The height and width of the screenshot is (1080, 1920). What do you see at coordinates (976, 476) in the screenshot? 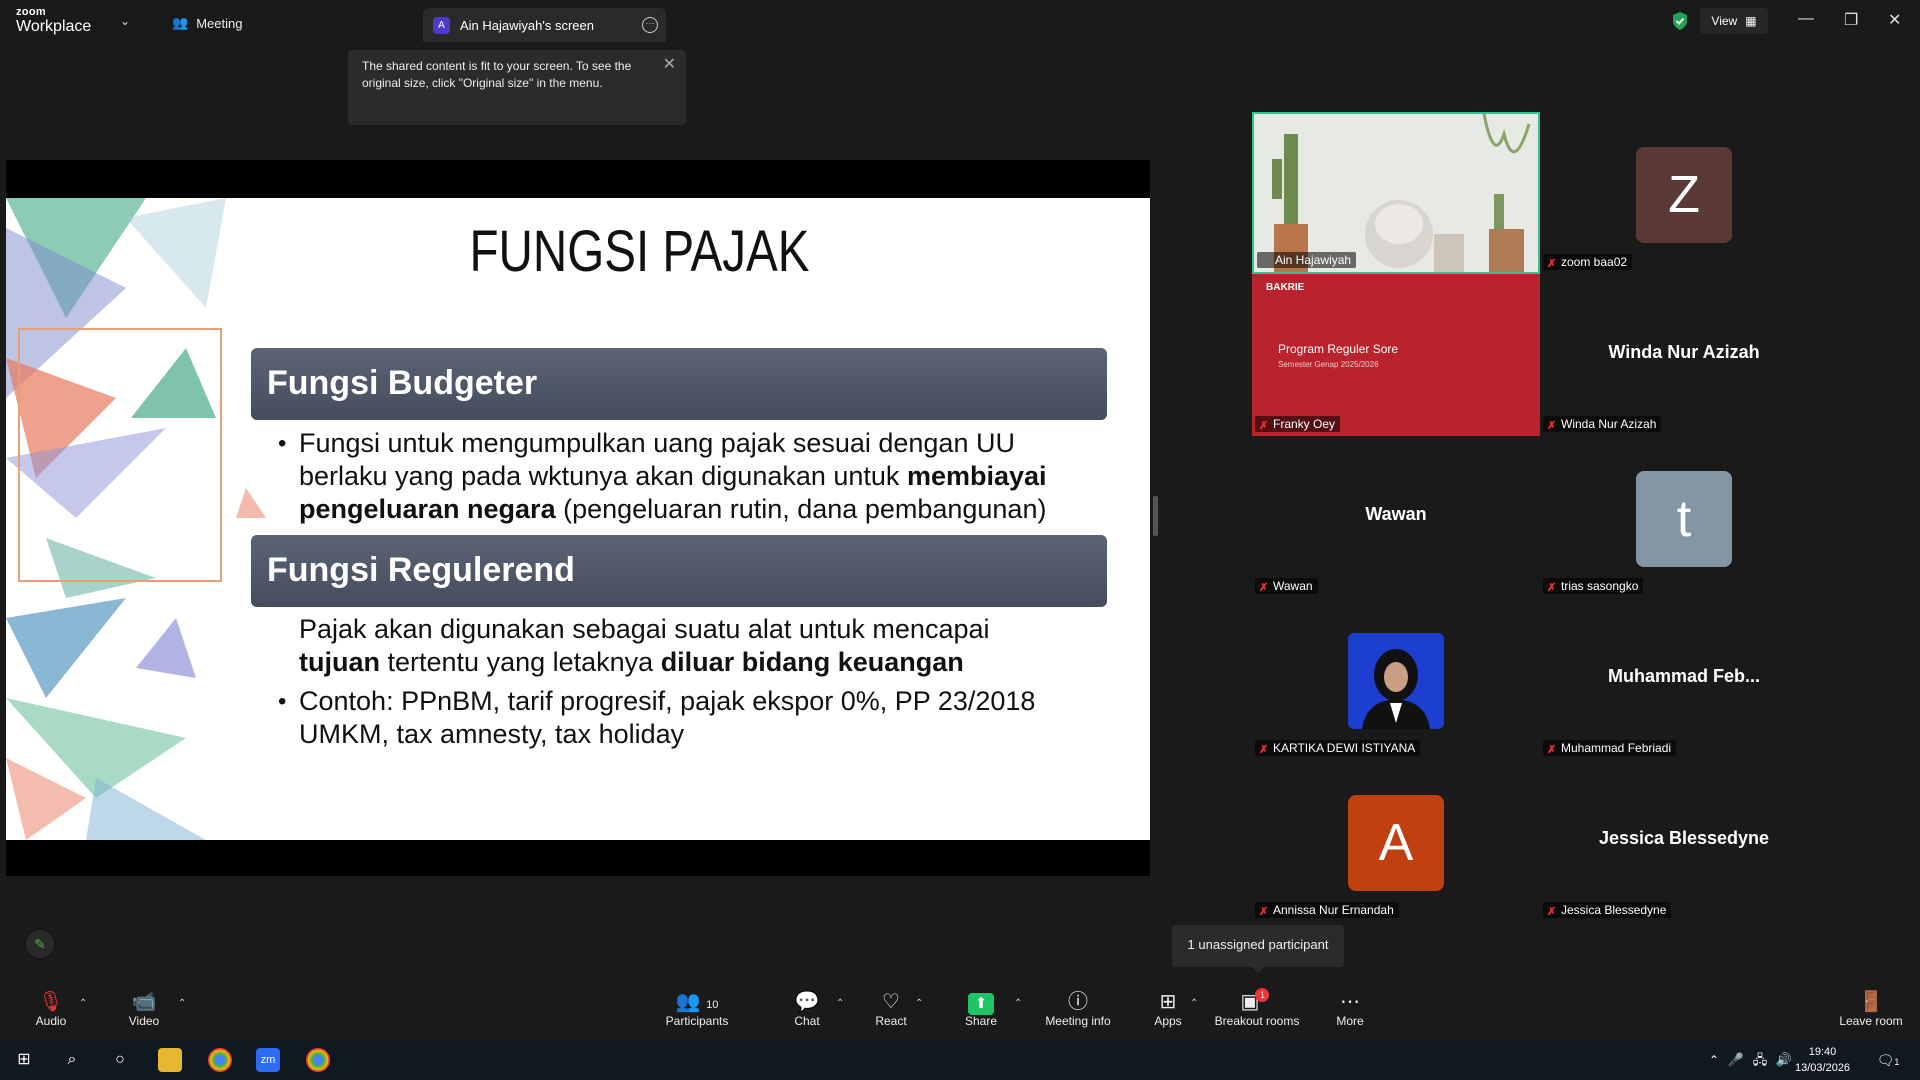
I see `budgeter-bold1: membiayai` at bounding box center [976, 476].